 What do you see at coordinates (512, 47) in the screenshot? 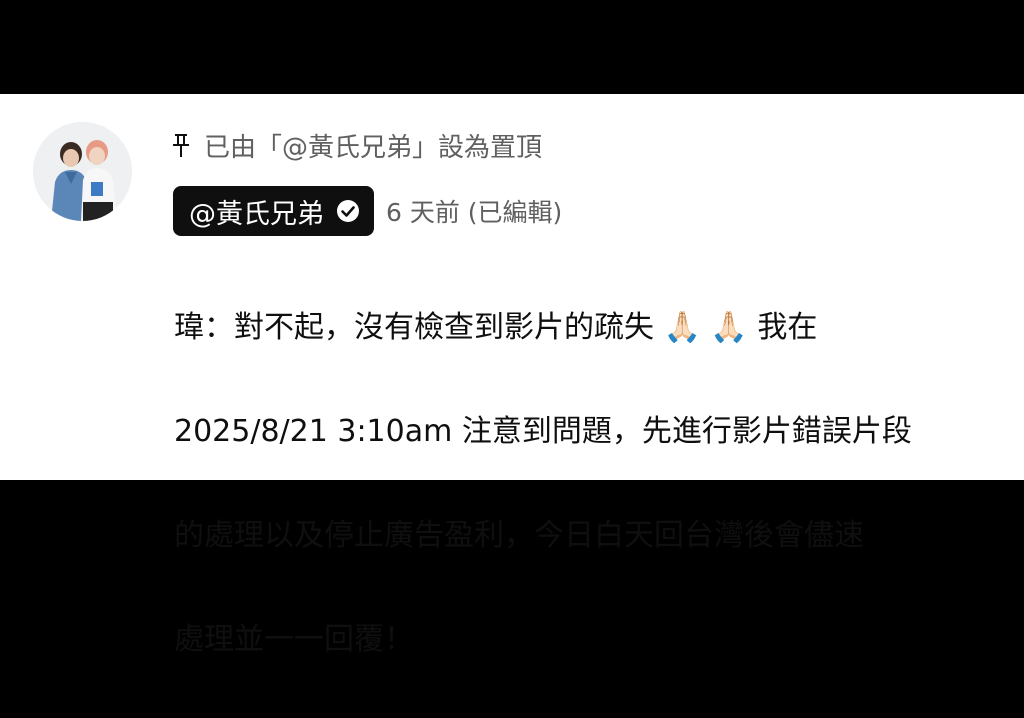
I see `letterbox-top` at bounding box center [512, 47].